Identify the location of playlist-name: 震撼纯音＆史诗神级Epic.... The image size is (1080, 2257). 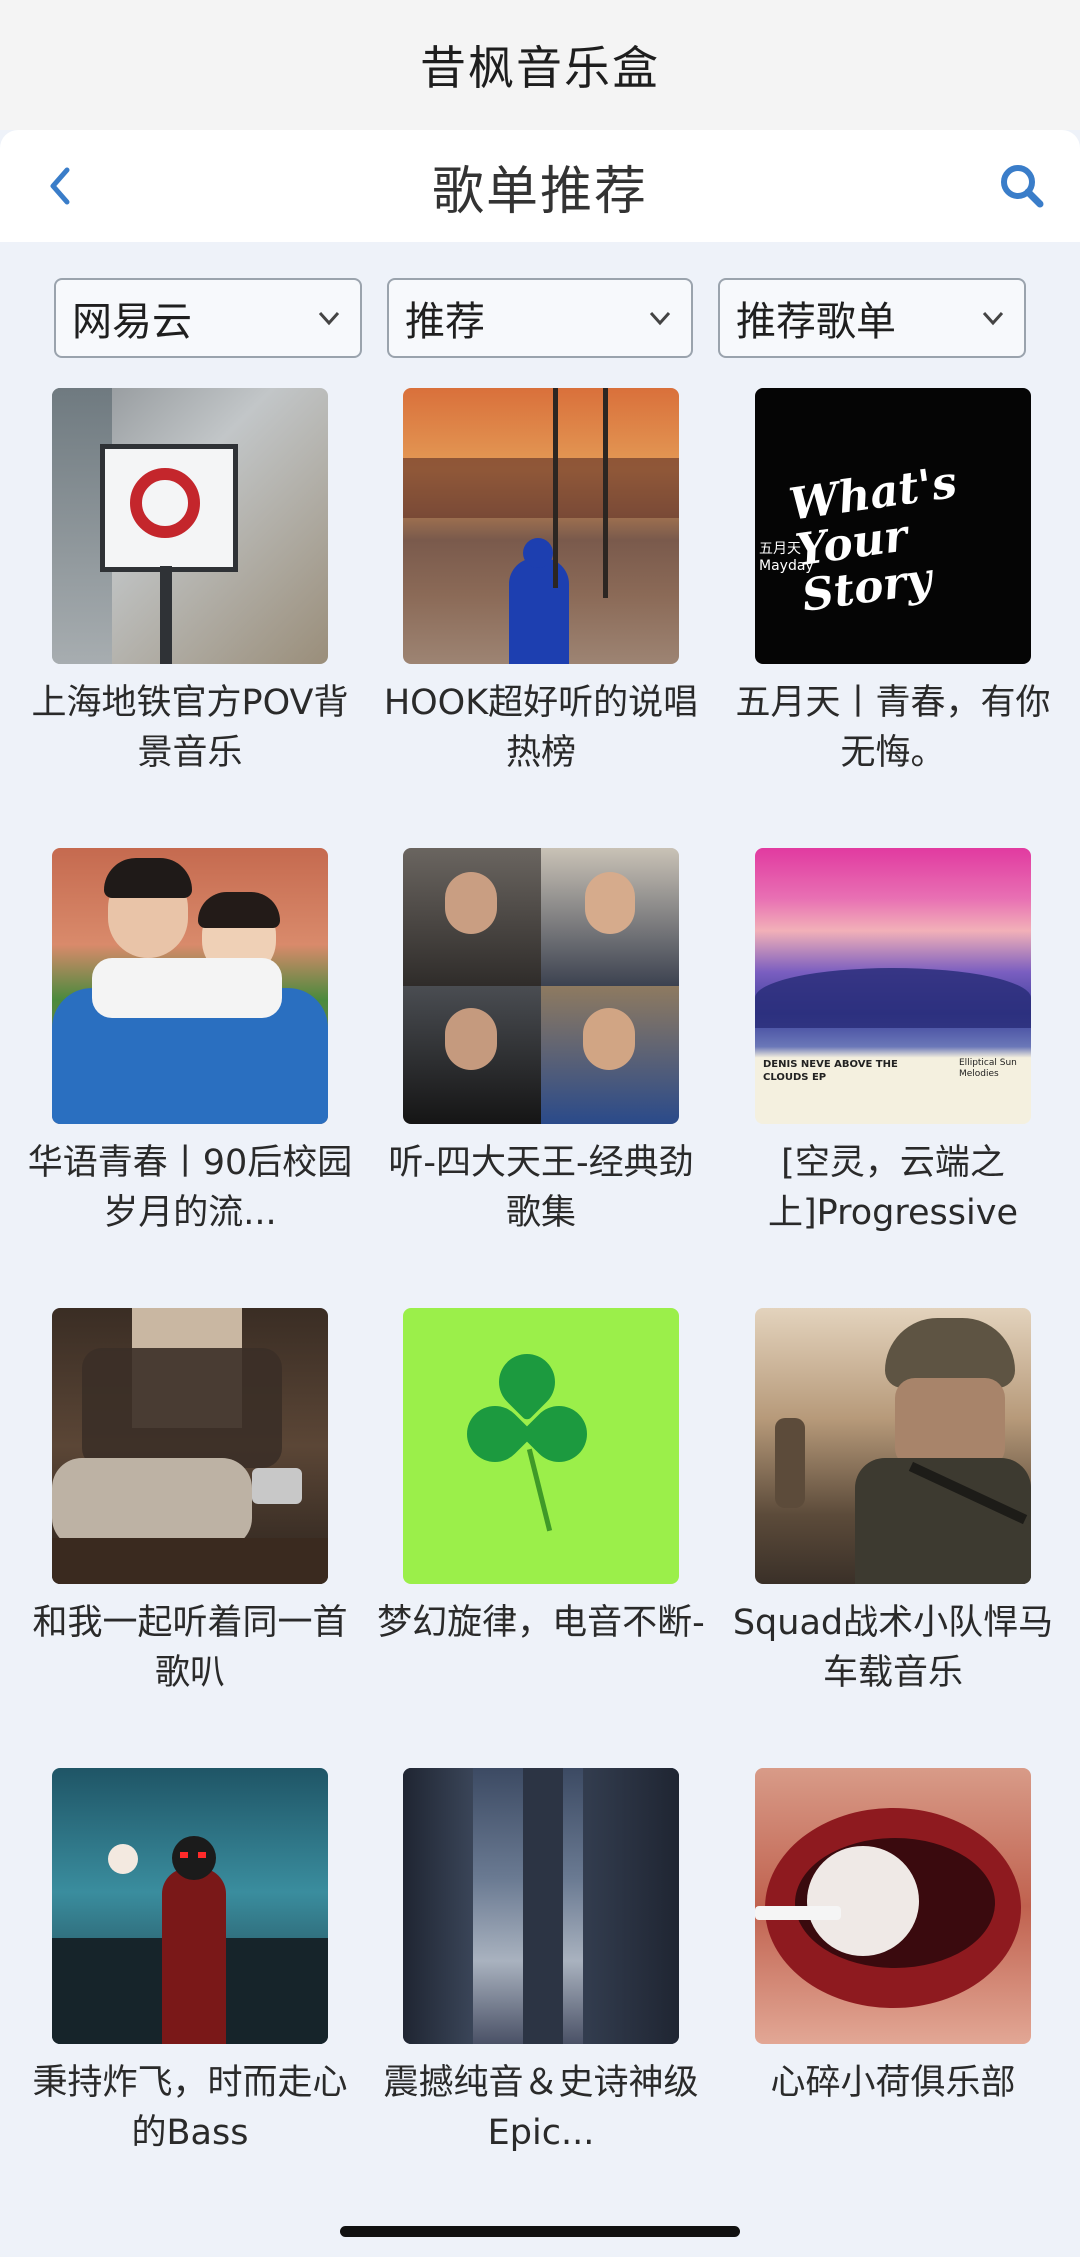
(541, 2108).